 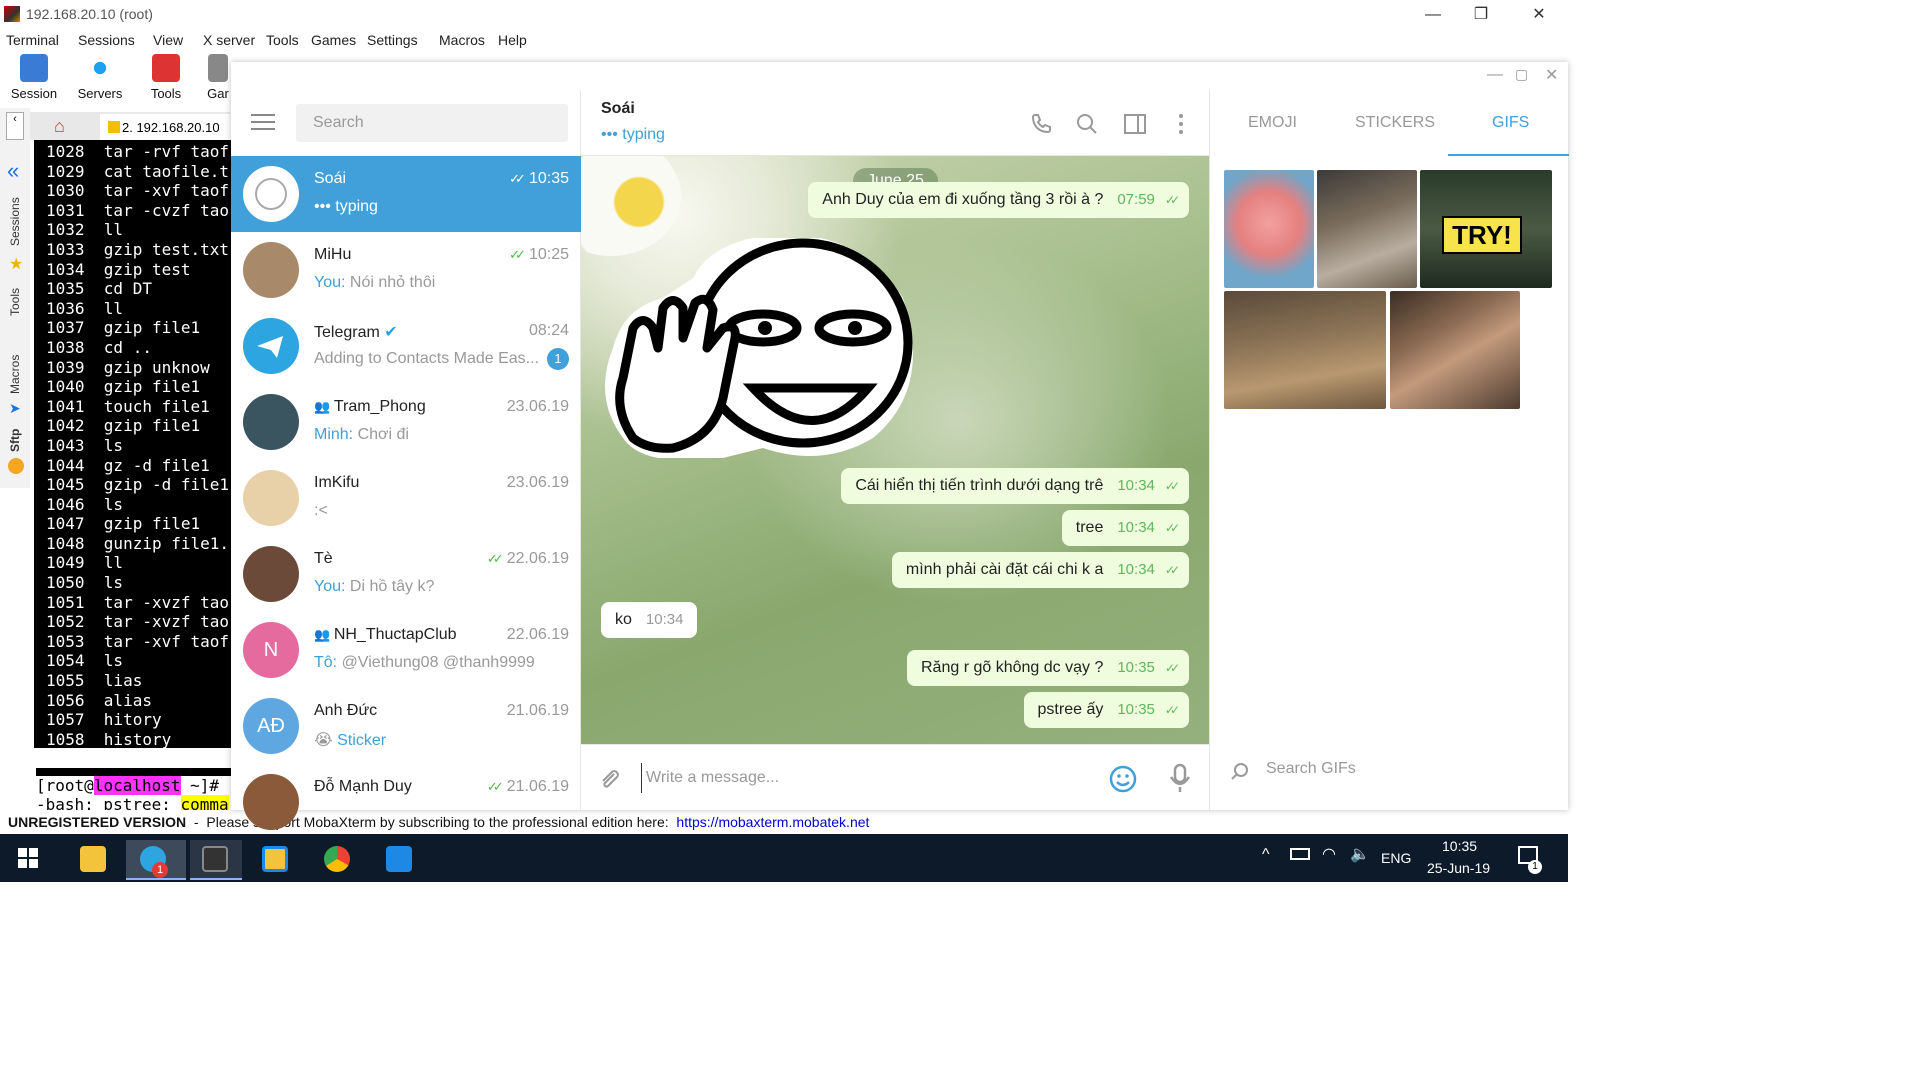 I want to click on sftp-icon, so click(x=16, y=466).